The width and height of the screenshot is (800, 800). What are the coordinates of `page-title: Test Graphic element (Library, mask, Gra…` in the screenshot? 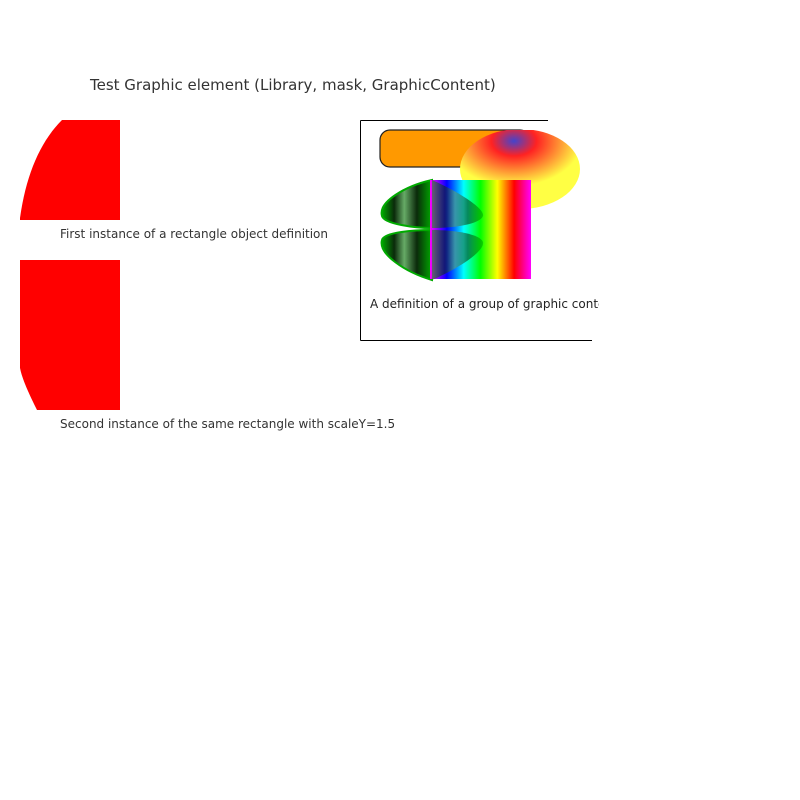 It's located at (293, 85).